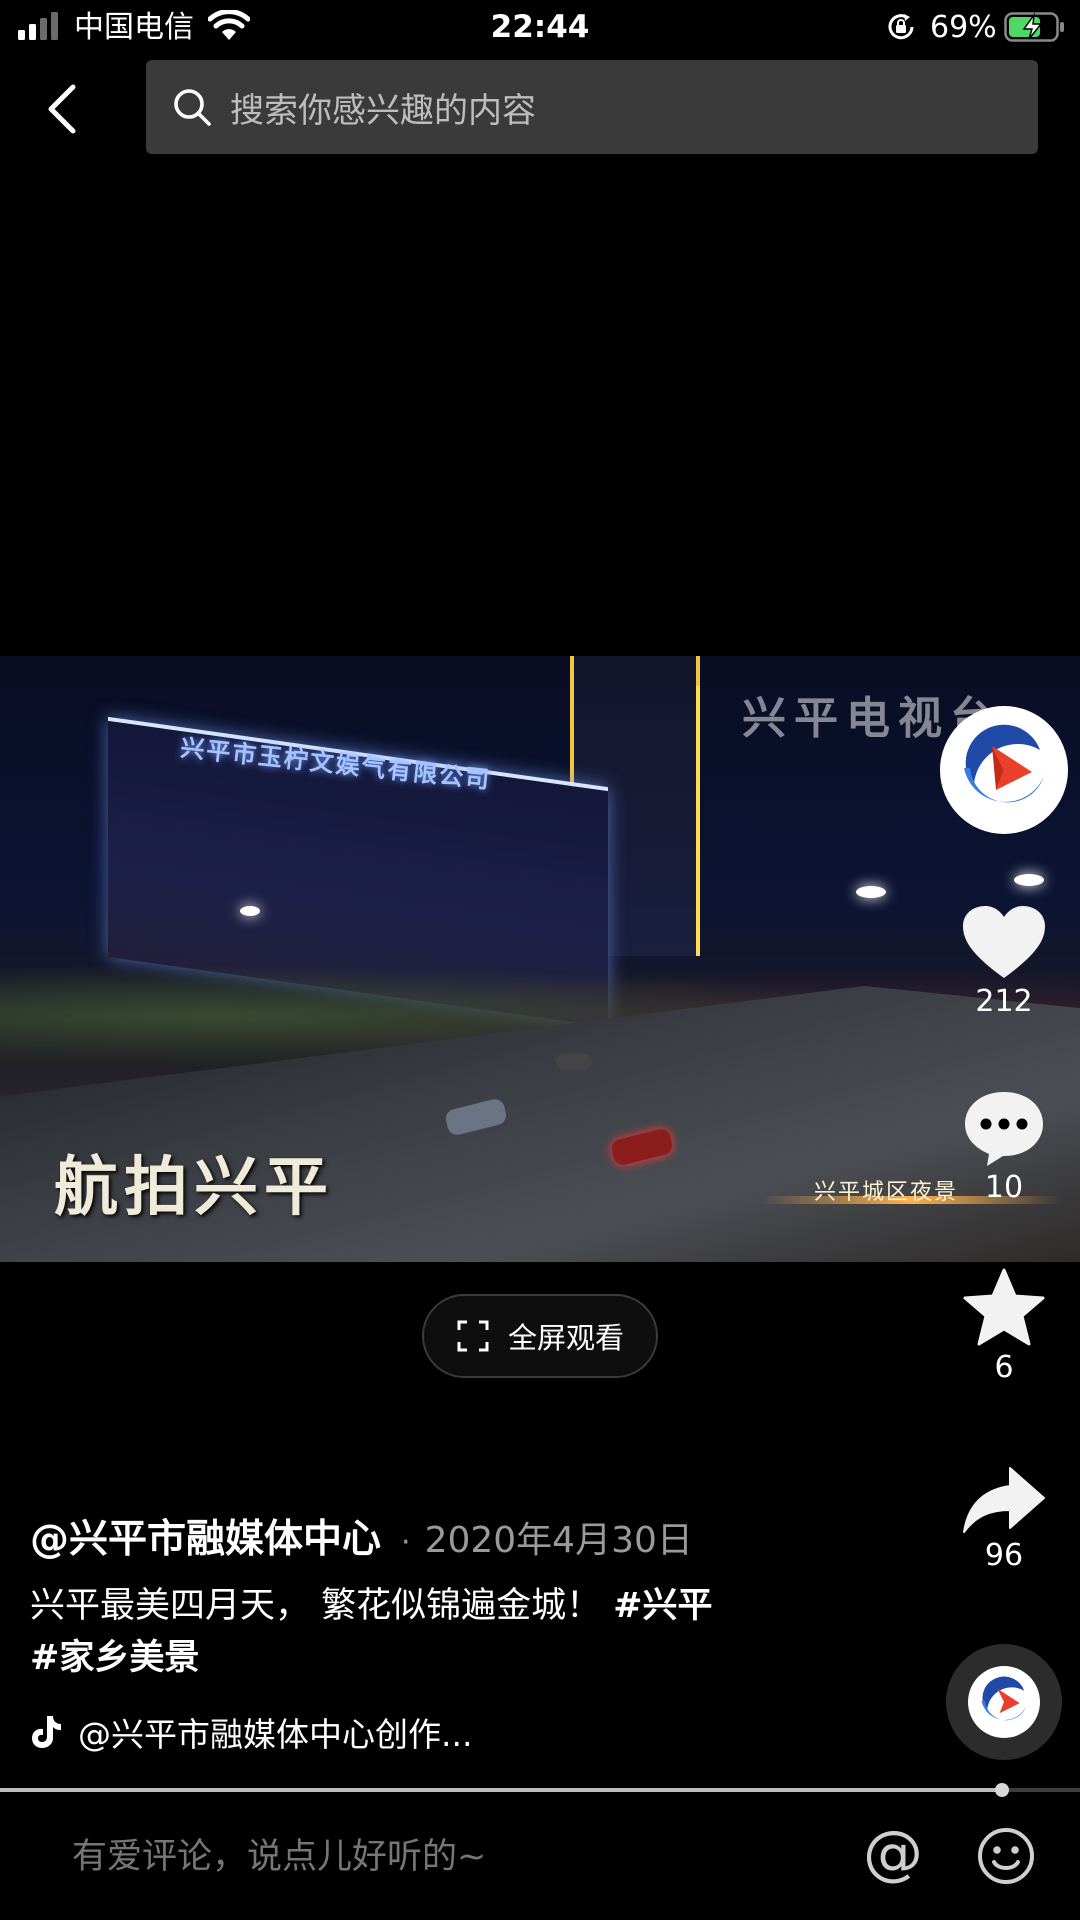  Describe the element at coordinates (114, 1658) in the screenshot. I see `hashtag-link: #家乡美景` at that location.